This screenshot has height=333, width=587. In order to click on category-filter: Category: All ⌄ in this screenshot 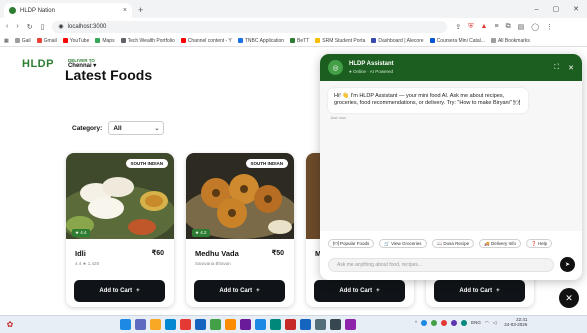, I will do `click(118, 128)`.